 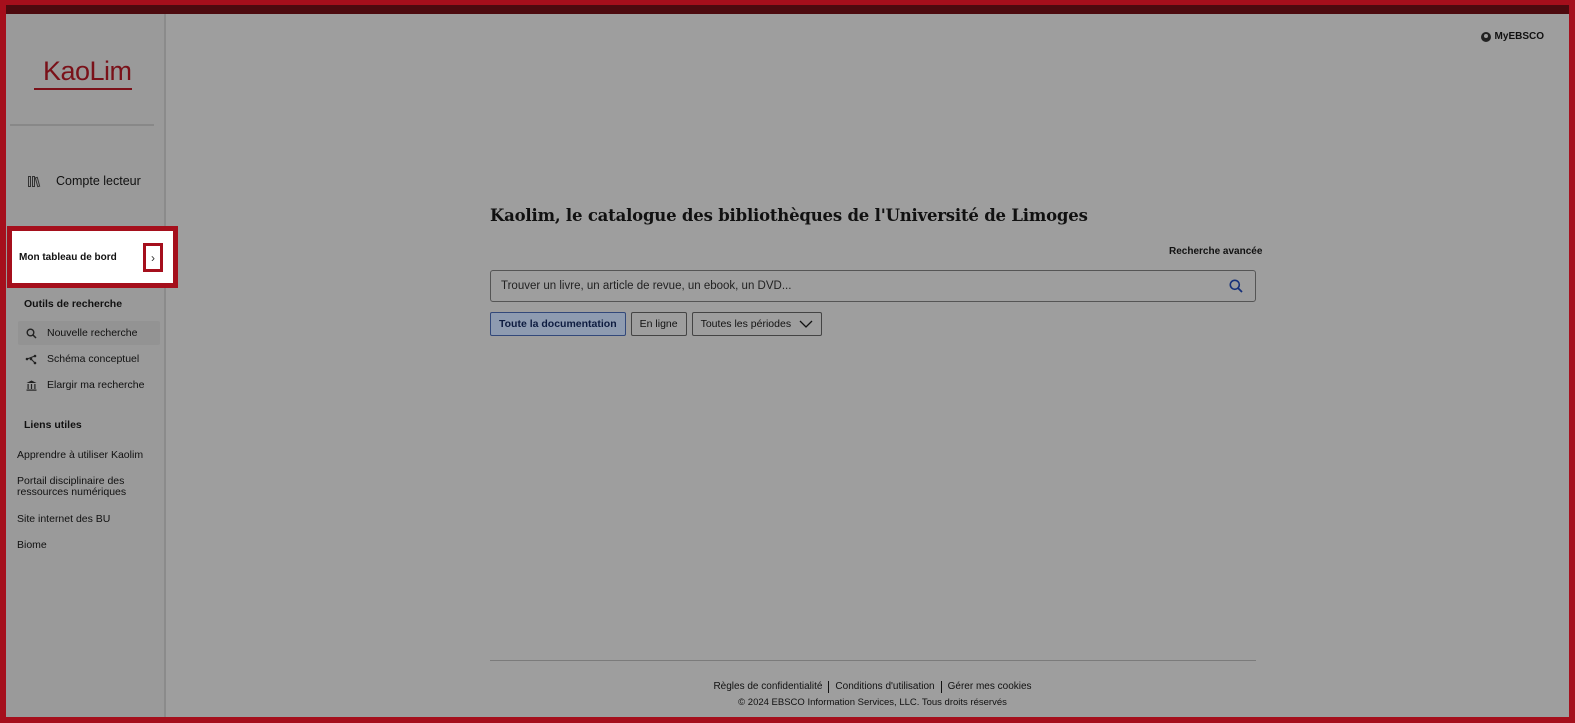 I want to click on chevron-right-icon: ›, so click(x=153, y=257).